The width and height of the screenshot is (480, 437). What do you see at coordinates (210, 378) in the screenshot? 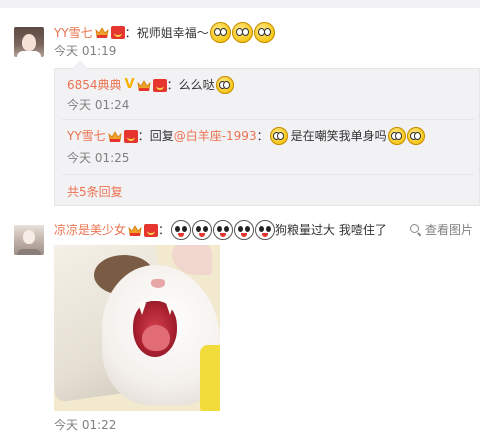
I see `image-yellow-object` at bounding box center [210, 378].